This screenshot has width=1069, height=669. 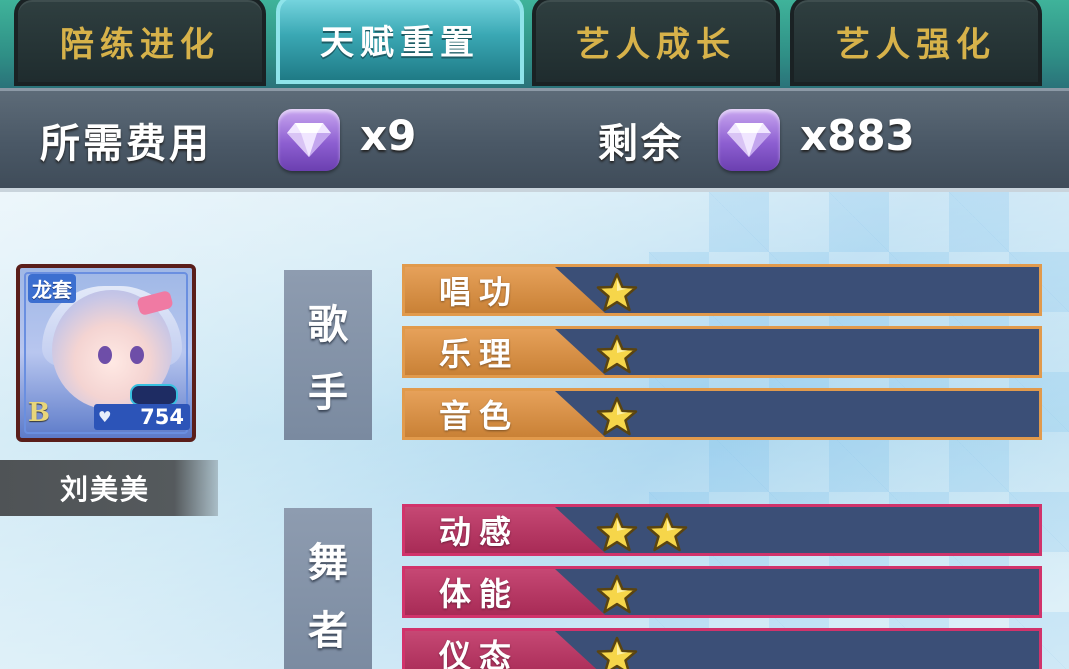 I want to click on required-cost-value: x9, so click(x=388, y=135).